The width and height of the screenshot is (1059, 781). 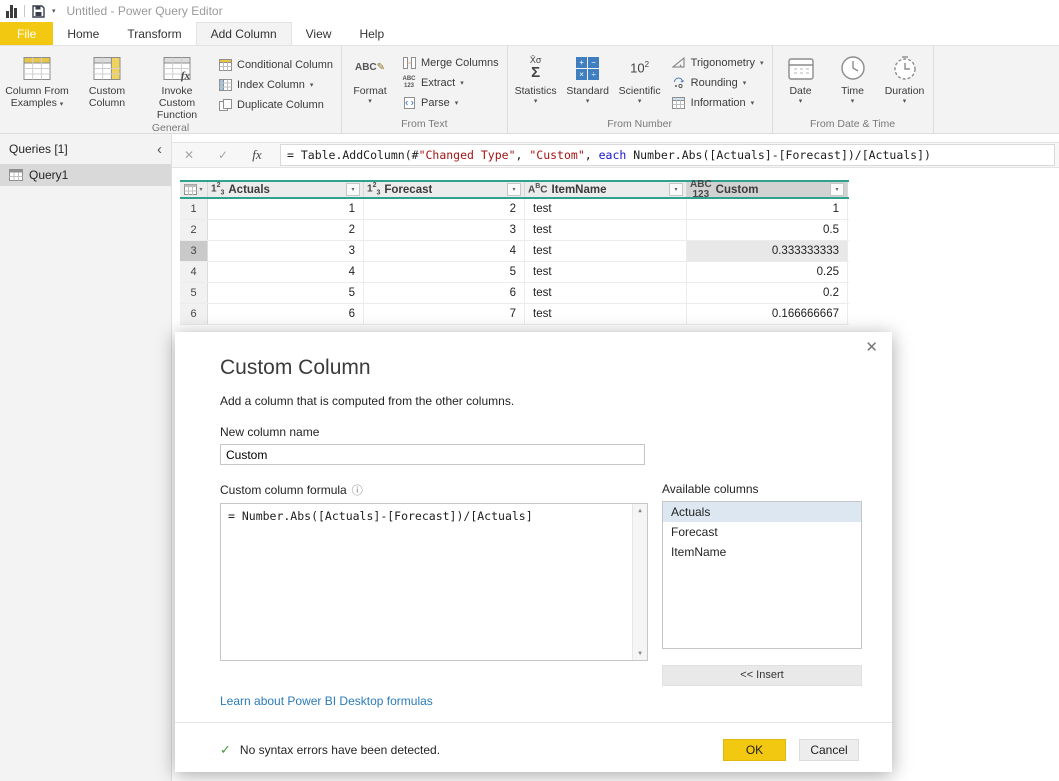 I want to click on information-button: Information ▾, so click(x=718, y=102).